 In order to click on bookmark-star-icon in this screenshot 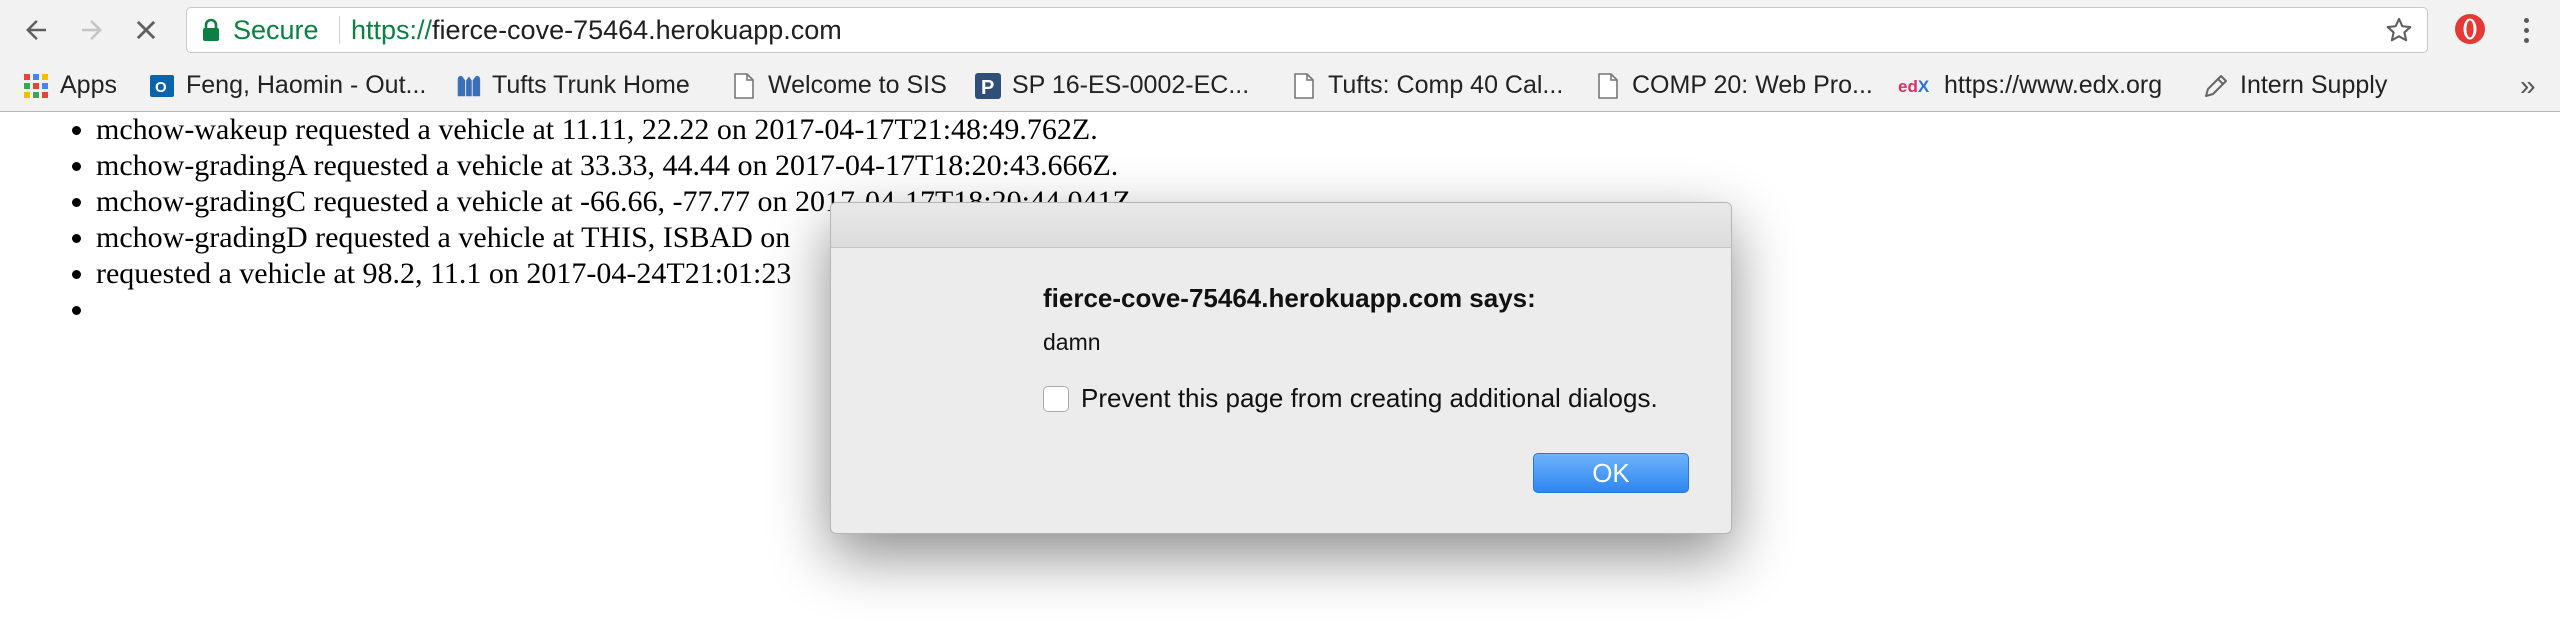, I will do `click(2399, 30)`.